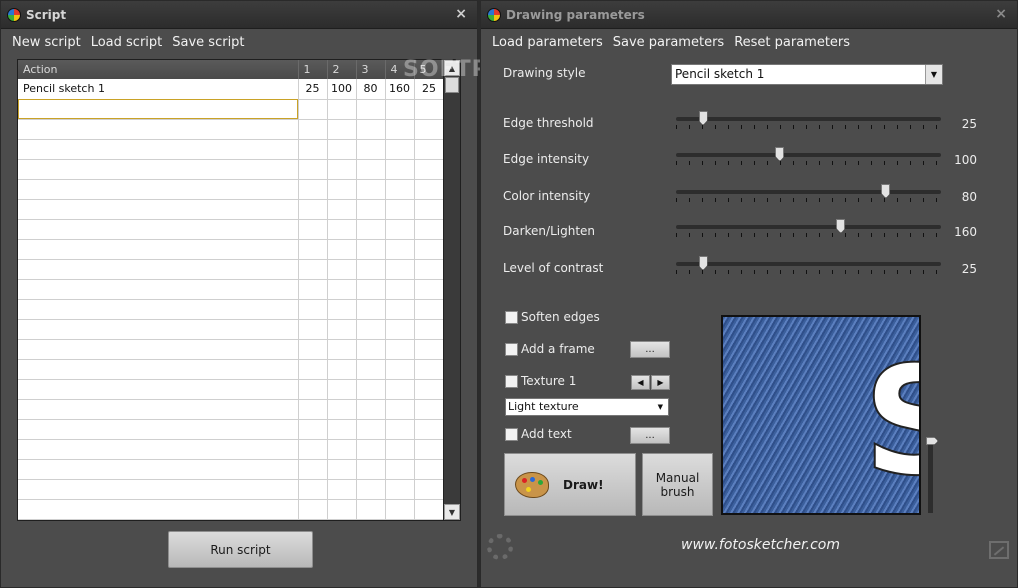  Describe the element at coordinates (342, 89) in the screenshot. I see `param-cell: 100` at that location.